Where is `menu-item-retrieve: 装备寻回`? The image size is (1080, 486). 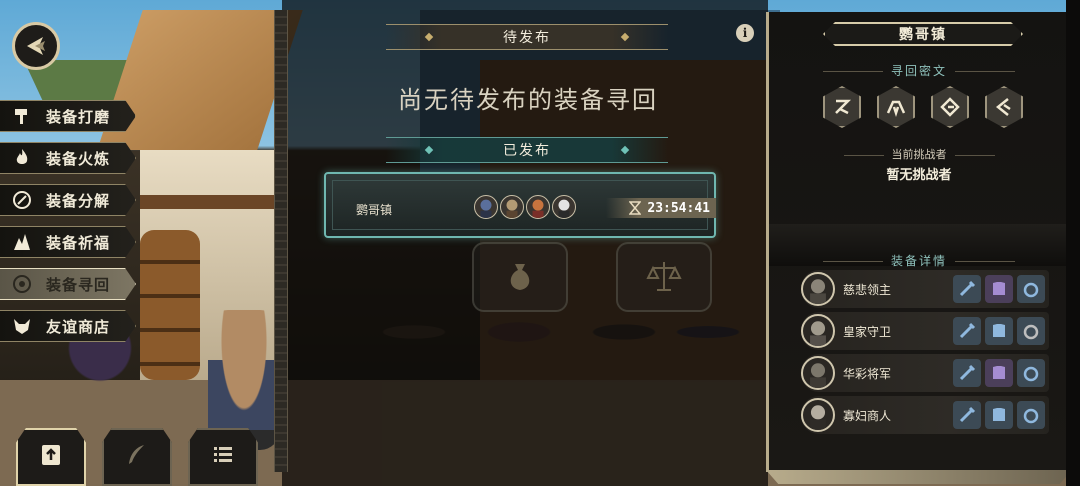
menu-item-retrieve: 装备寻回 is located at coordinates (68, 284).